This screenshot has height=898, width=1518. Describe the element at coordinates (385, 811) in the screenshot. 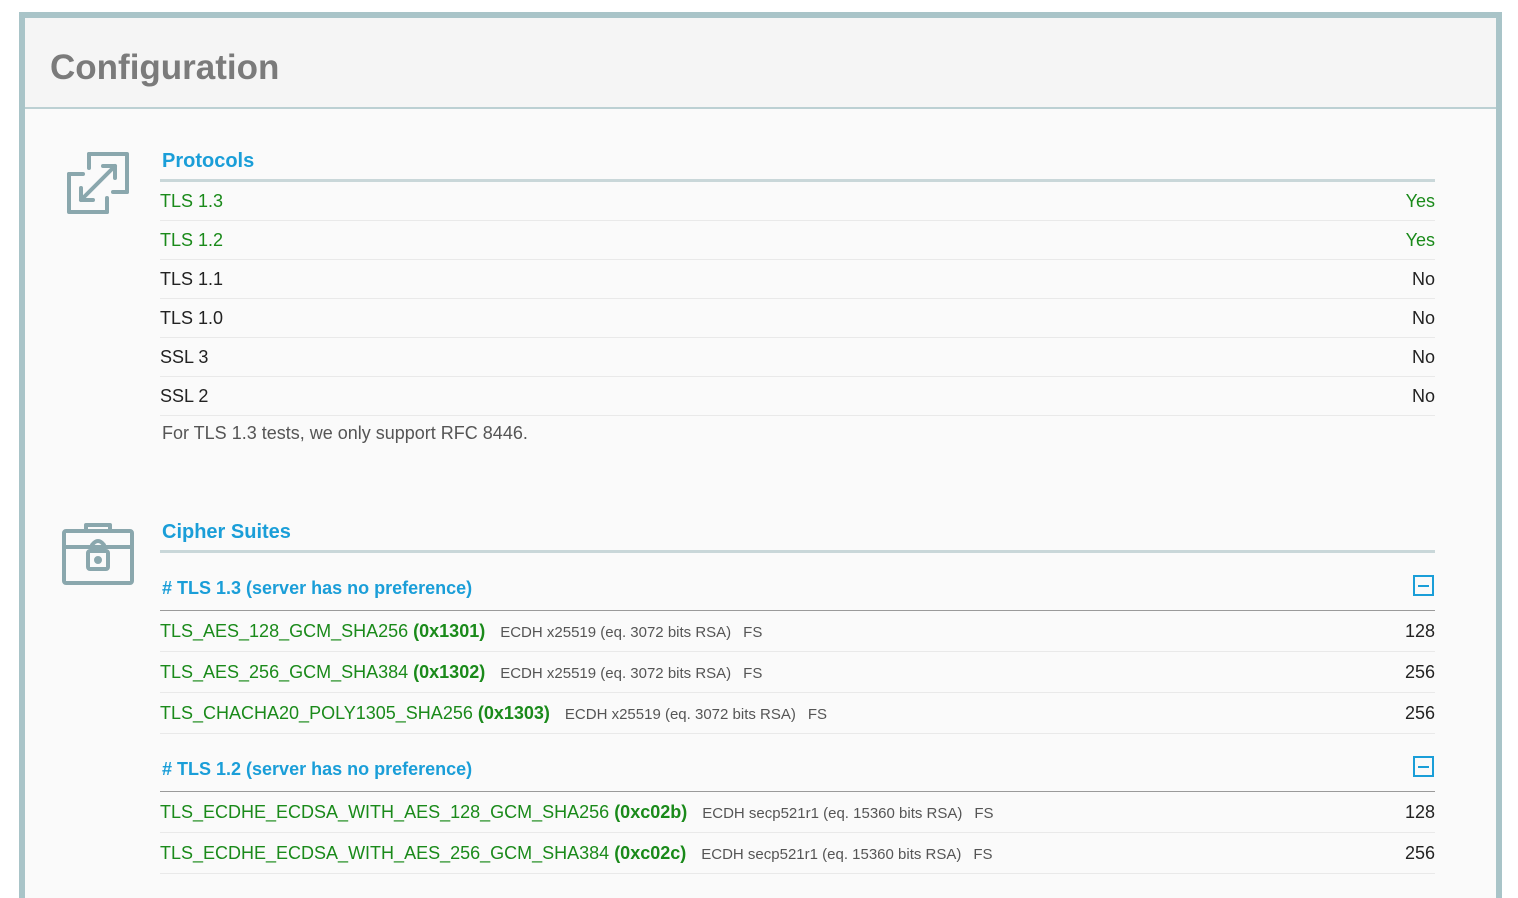

I see `cipher-name: TLS_ECDHE_ECDSA_WITH_AES_128_GCM_SHA256` at that location.